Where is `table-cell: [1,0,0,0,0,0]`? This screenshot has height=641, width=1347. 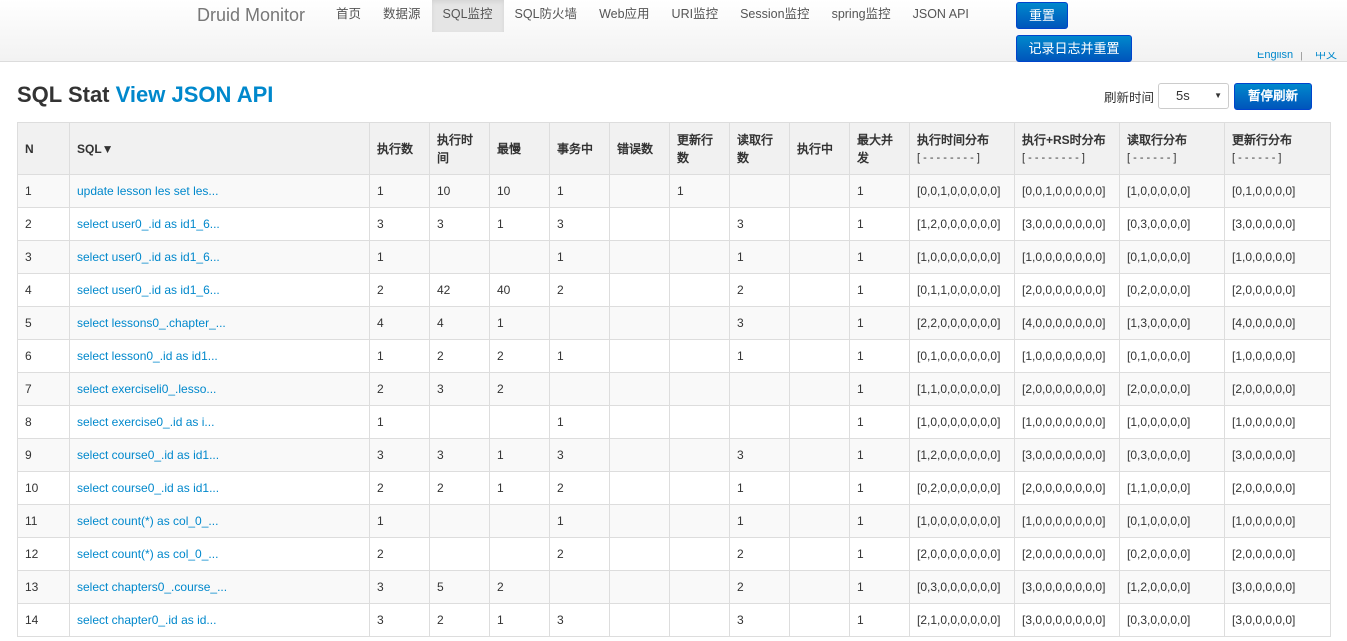
table-cell: [1,0,0,0,0,0] is located at coordinates (1277, 521).